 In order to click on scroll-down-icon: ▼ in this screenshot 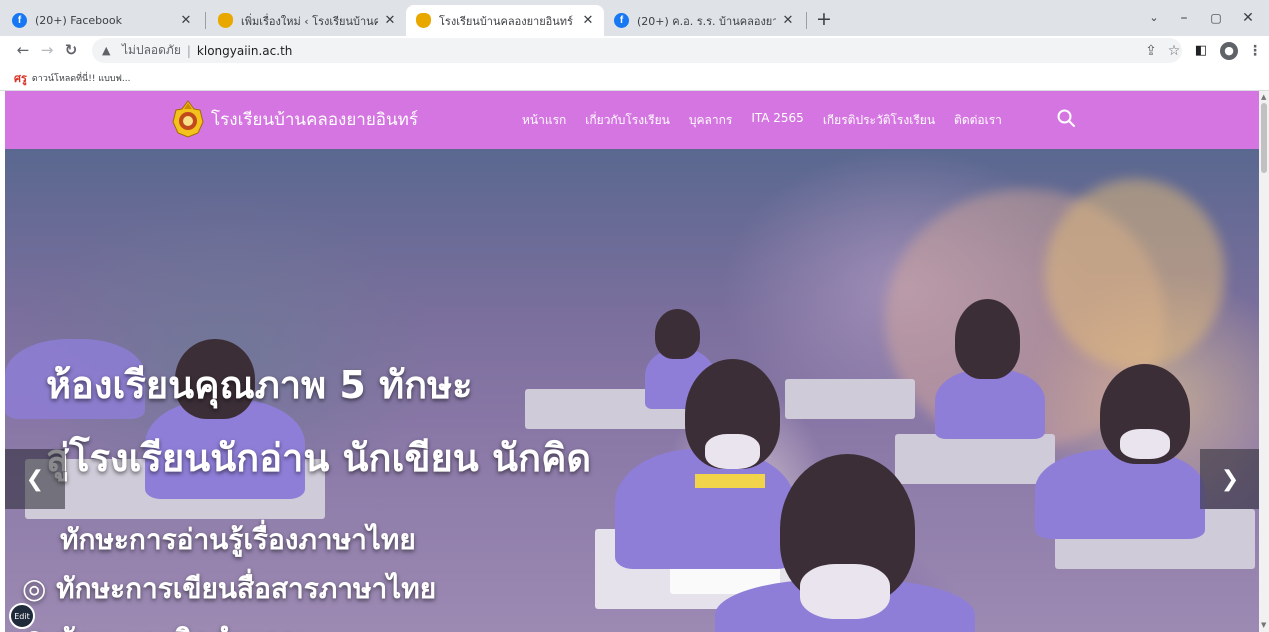, I will do `click(1263, 625)`.